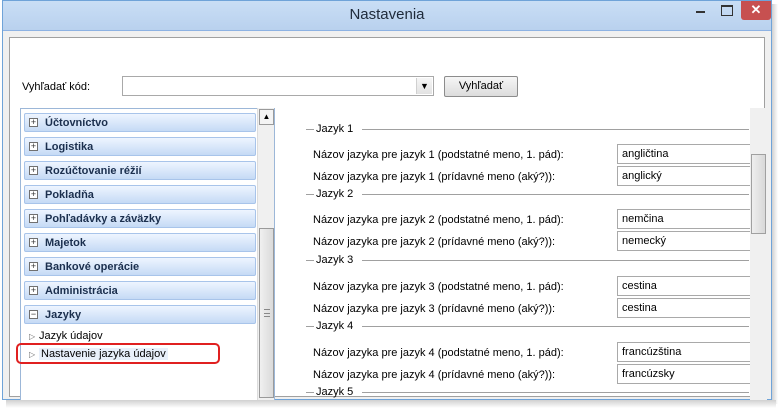 This screenshot has height=410, width=781. What do you see at coordinates (140, 290) in the screenshot?
I see `nav-section-administracia: + Administrácia` at bounding box center [140, 290].